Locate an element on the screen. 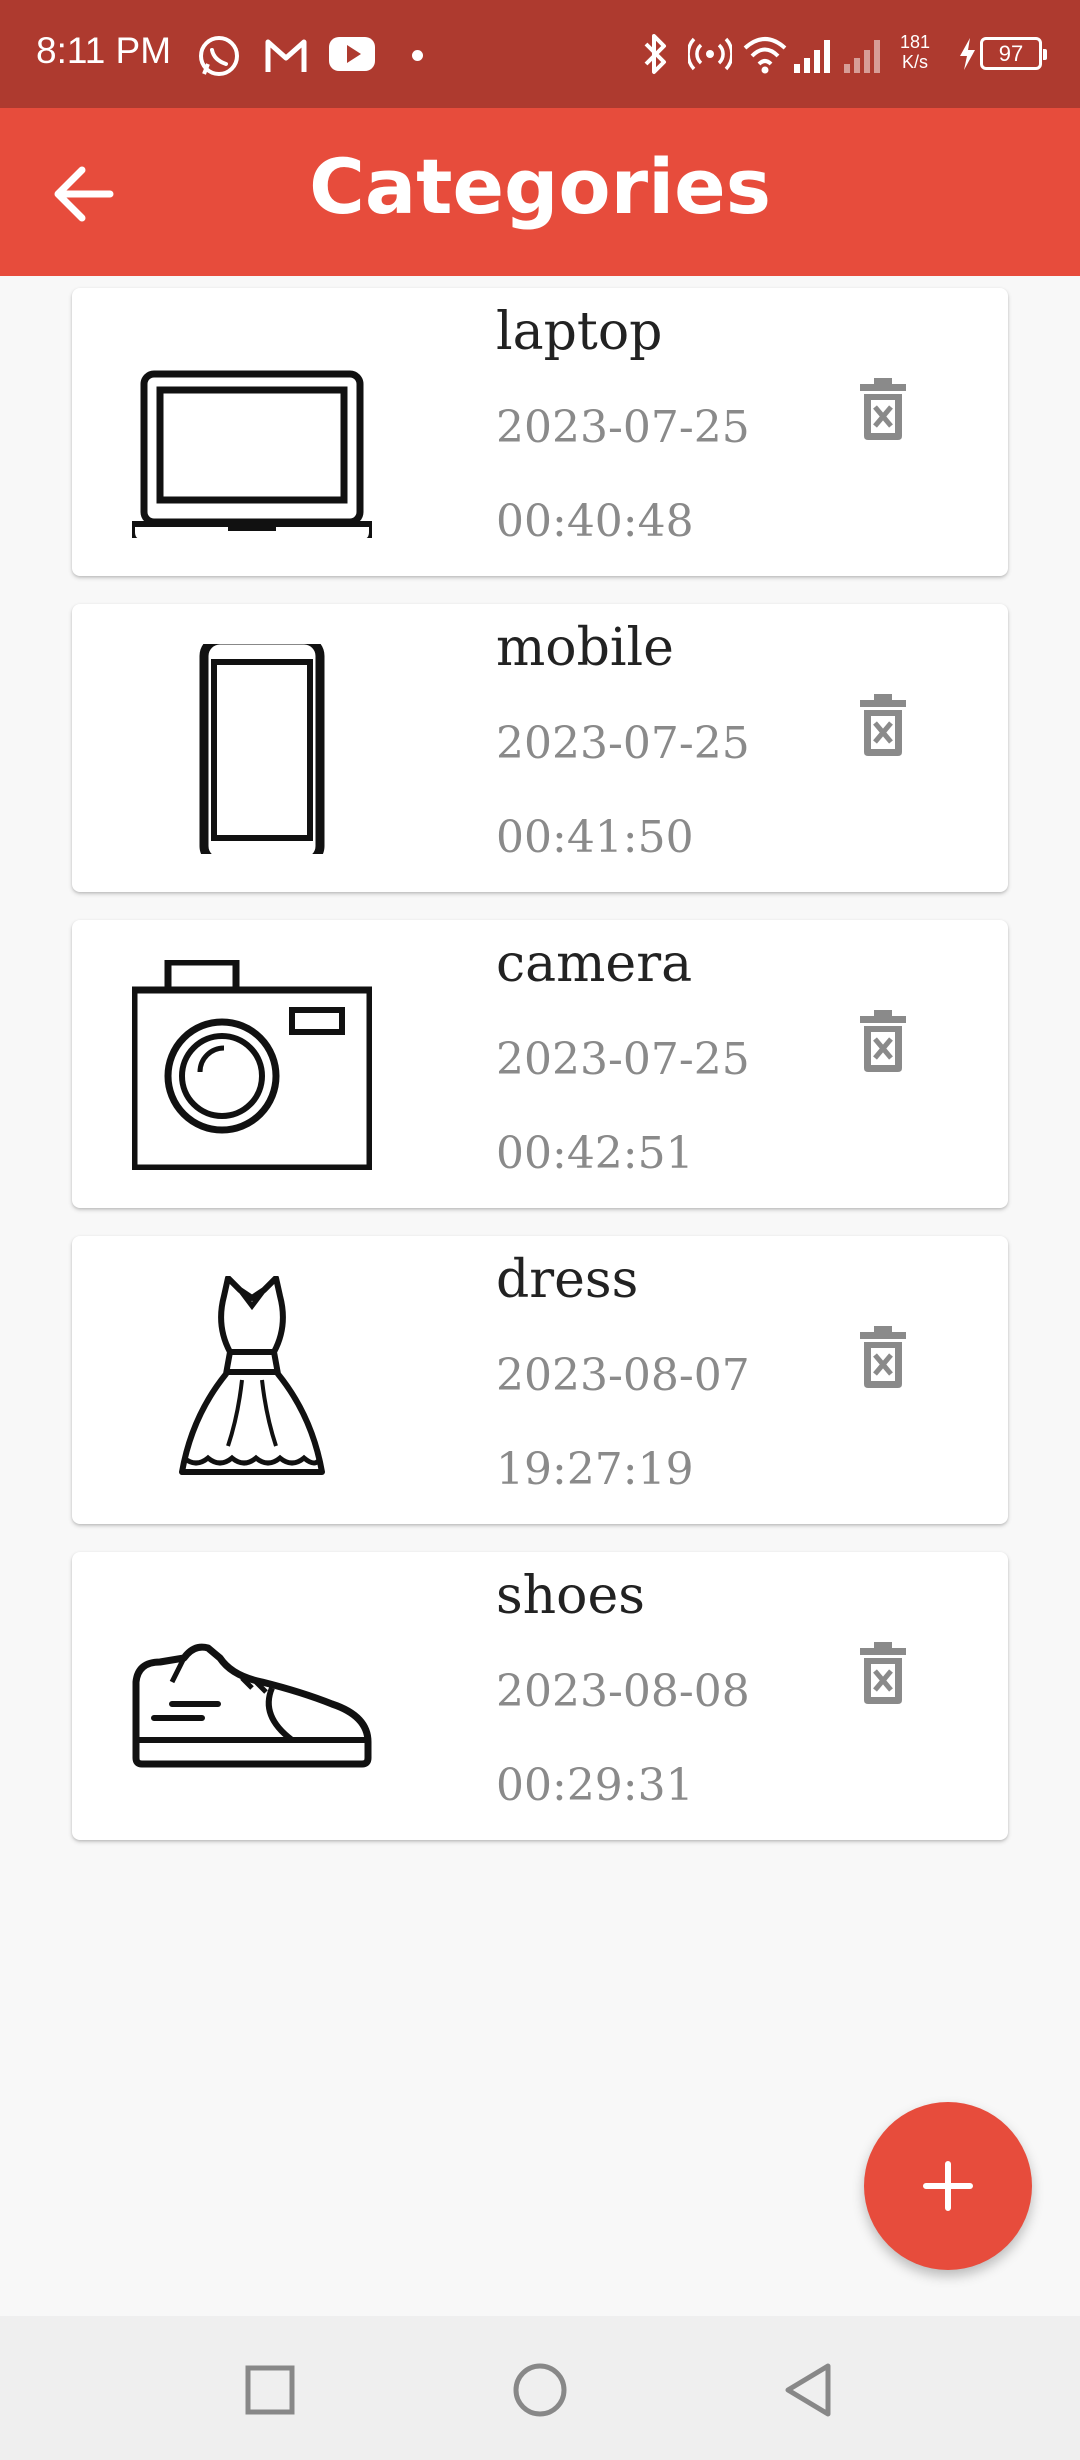 The image size is (1080, 2460). category-card-shoes: shoes 2023-08-08 00:29:31 is located at coordinates (540, 1696).